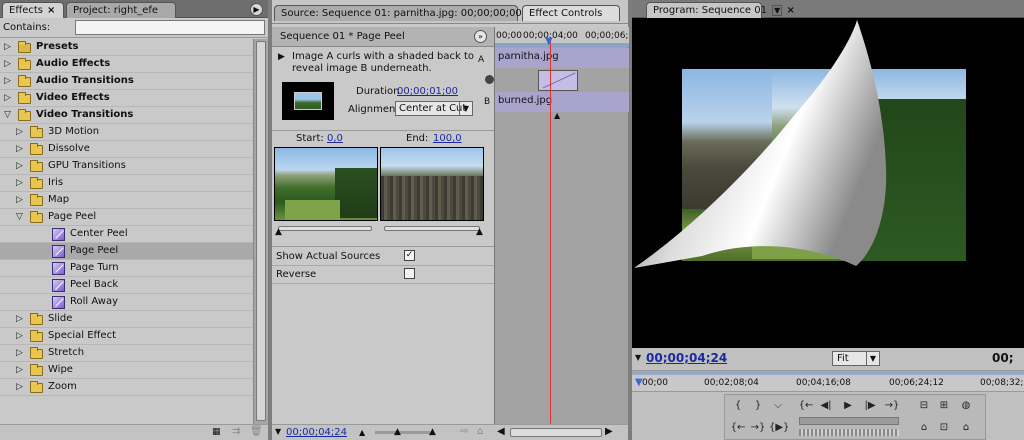  I want to click on end-field: 100,0, so click(447, 138).